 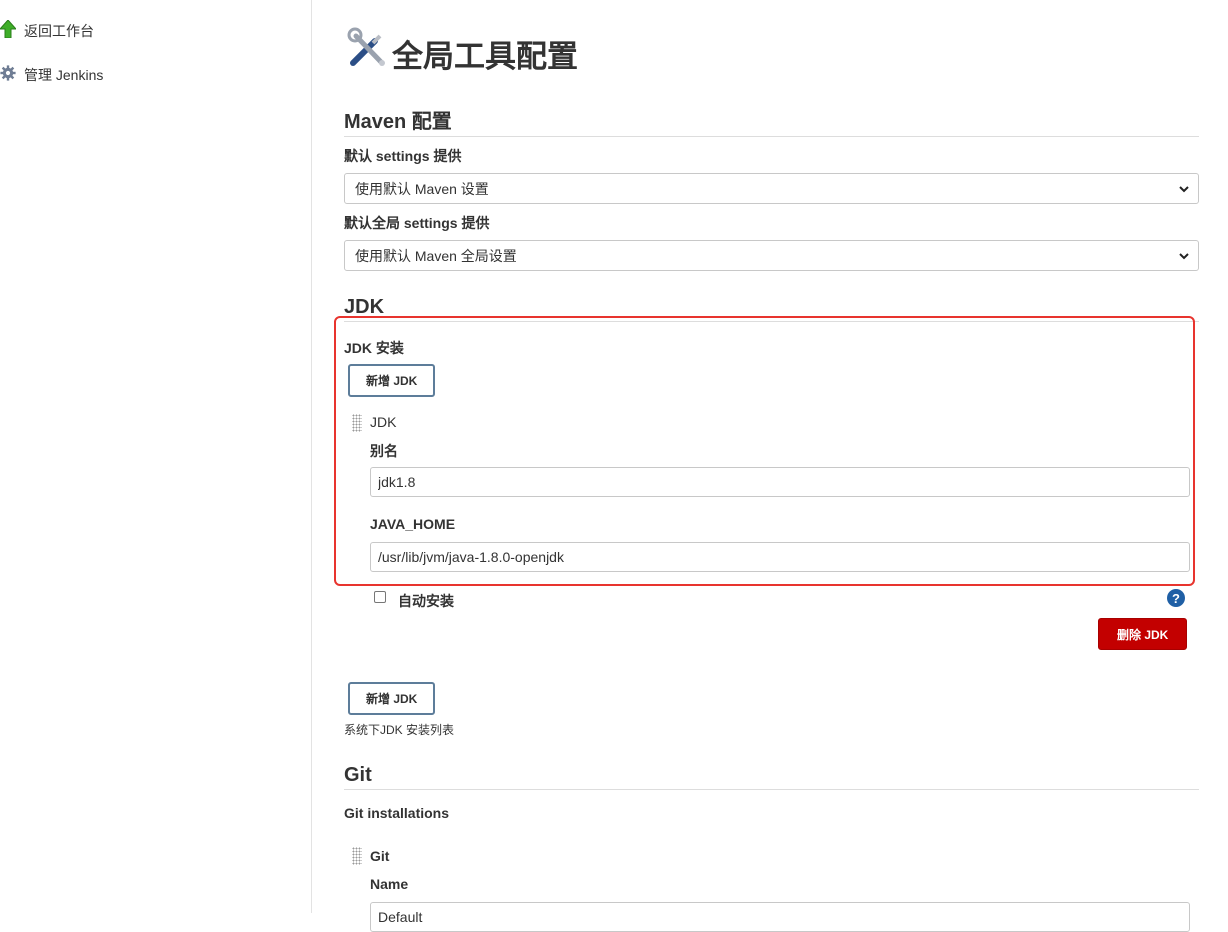 I want to click on sidebar-item-back-to-dashboard: 返回工作台, so click(x=47, y=30).